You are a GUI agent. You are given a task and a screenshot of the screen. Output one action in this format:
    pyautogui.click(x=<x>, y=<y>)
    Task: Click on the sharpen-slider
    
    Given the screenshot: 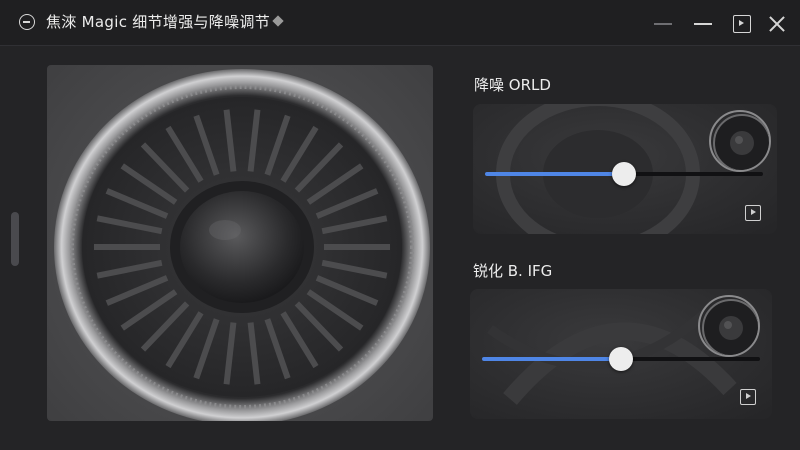 What is the action you would take?
    pyautogui.click(x=621, y=359)
    